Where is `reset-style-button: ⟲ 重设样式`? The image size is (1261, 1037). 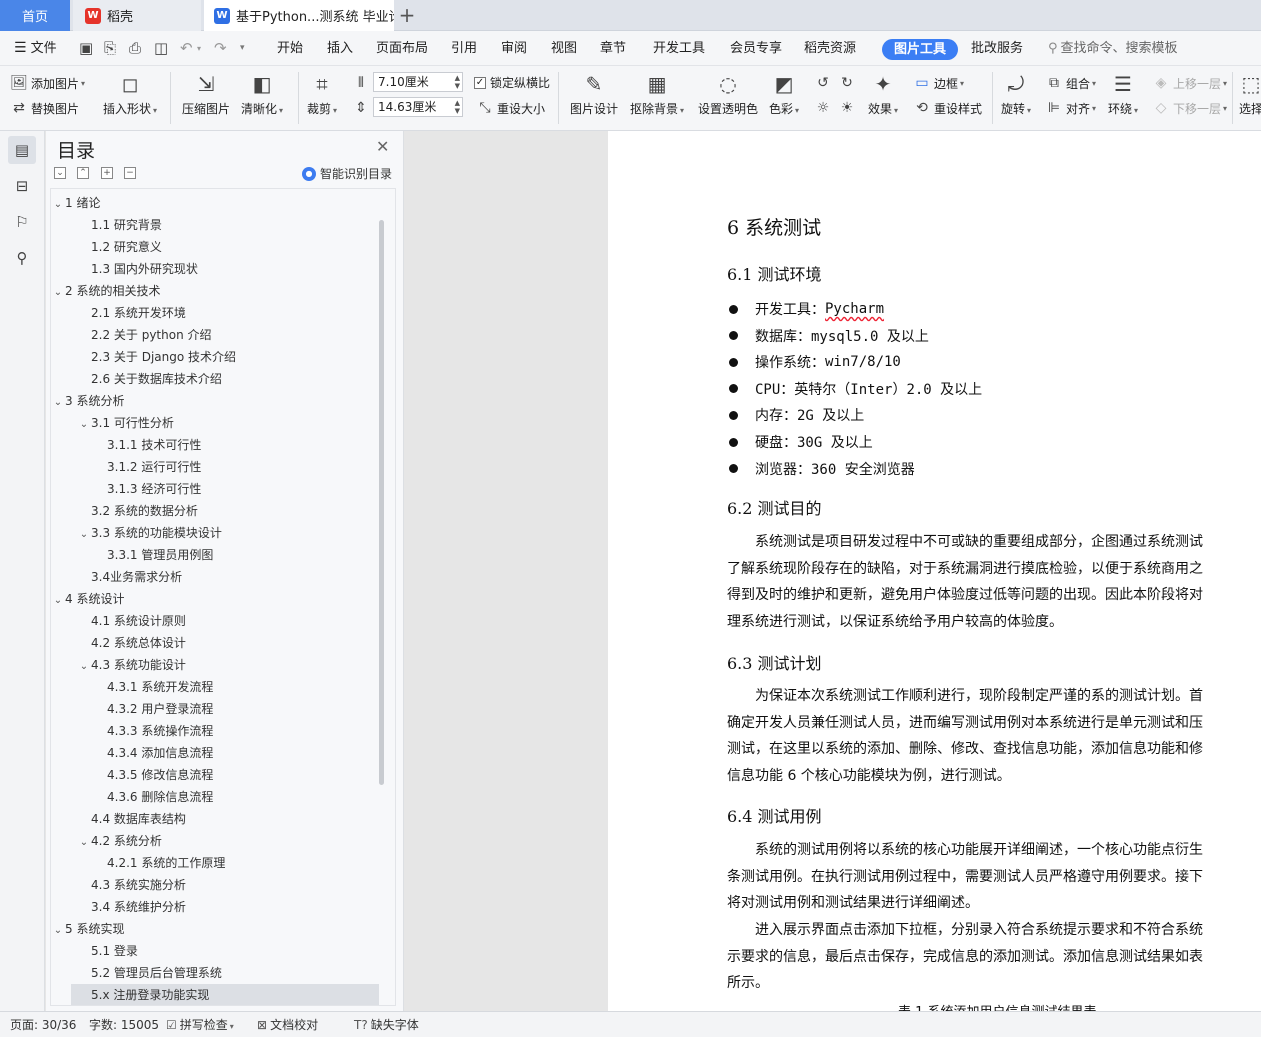 reset-style-button: ⟲ 重设样式 is located at coordinates (947, 108).